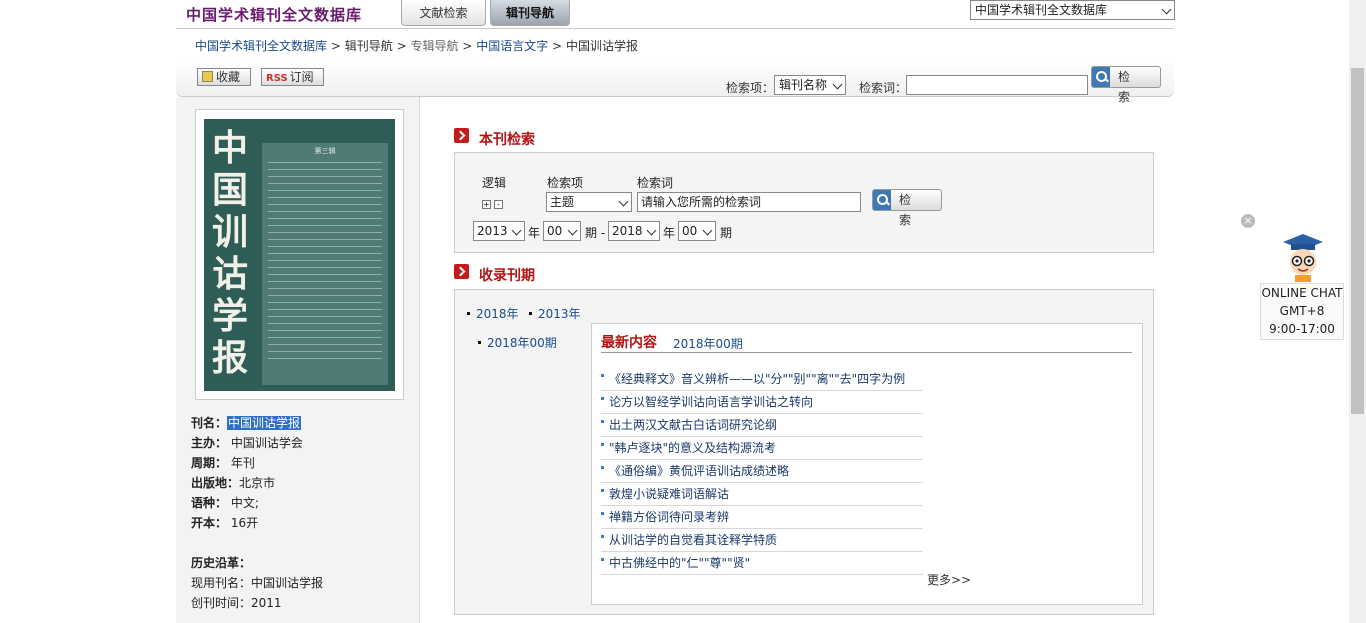  I want to click on meta-place: 出版地：北京市, so click(233, 482).